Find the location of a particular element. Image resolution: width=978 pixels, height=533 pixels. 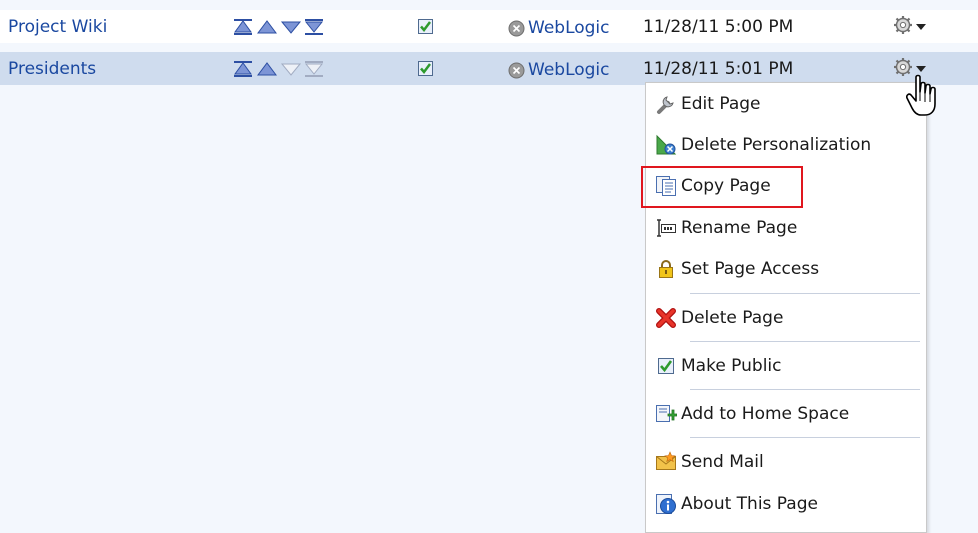

lock-icon is located at coordinates (666, 269).